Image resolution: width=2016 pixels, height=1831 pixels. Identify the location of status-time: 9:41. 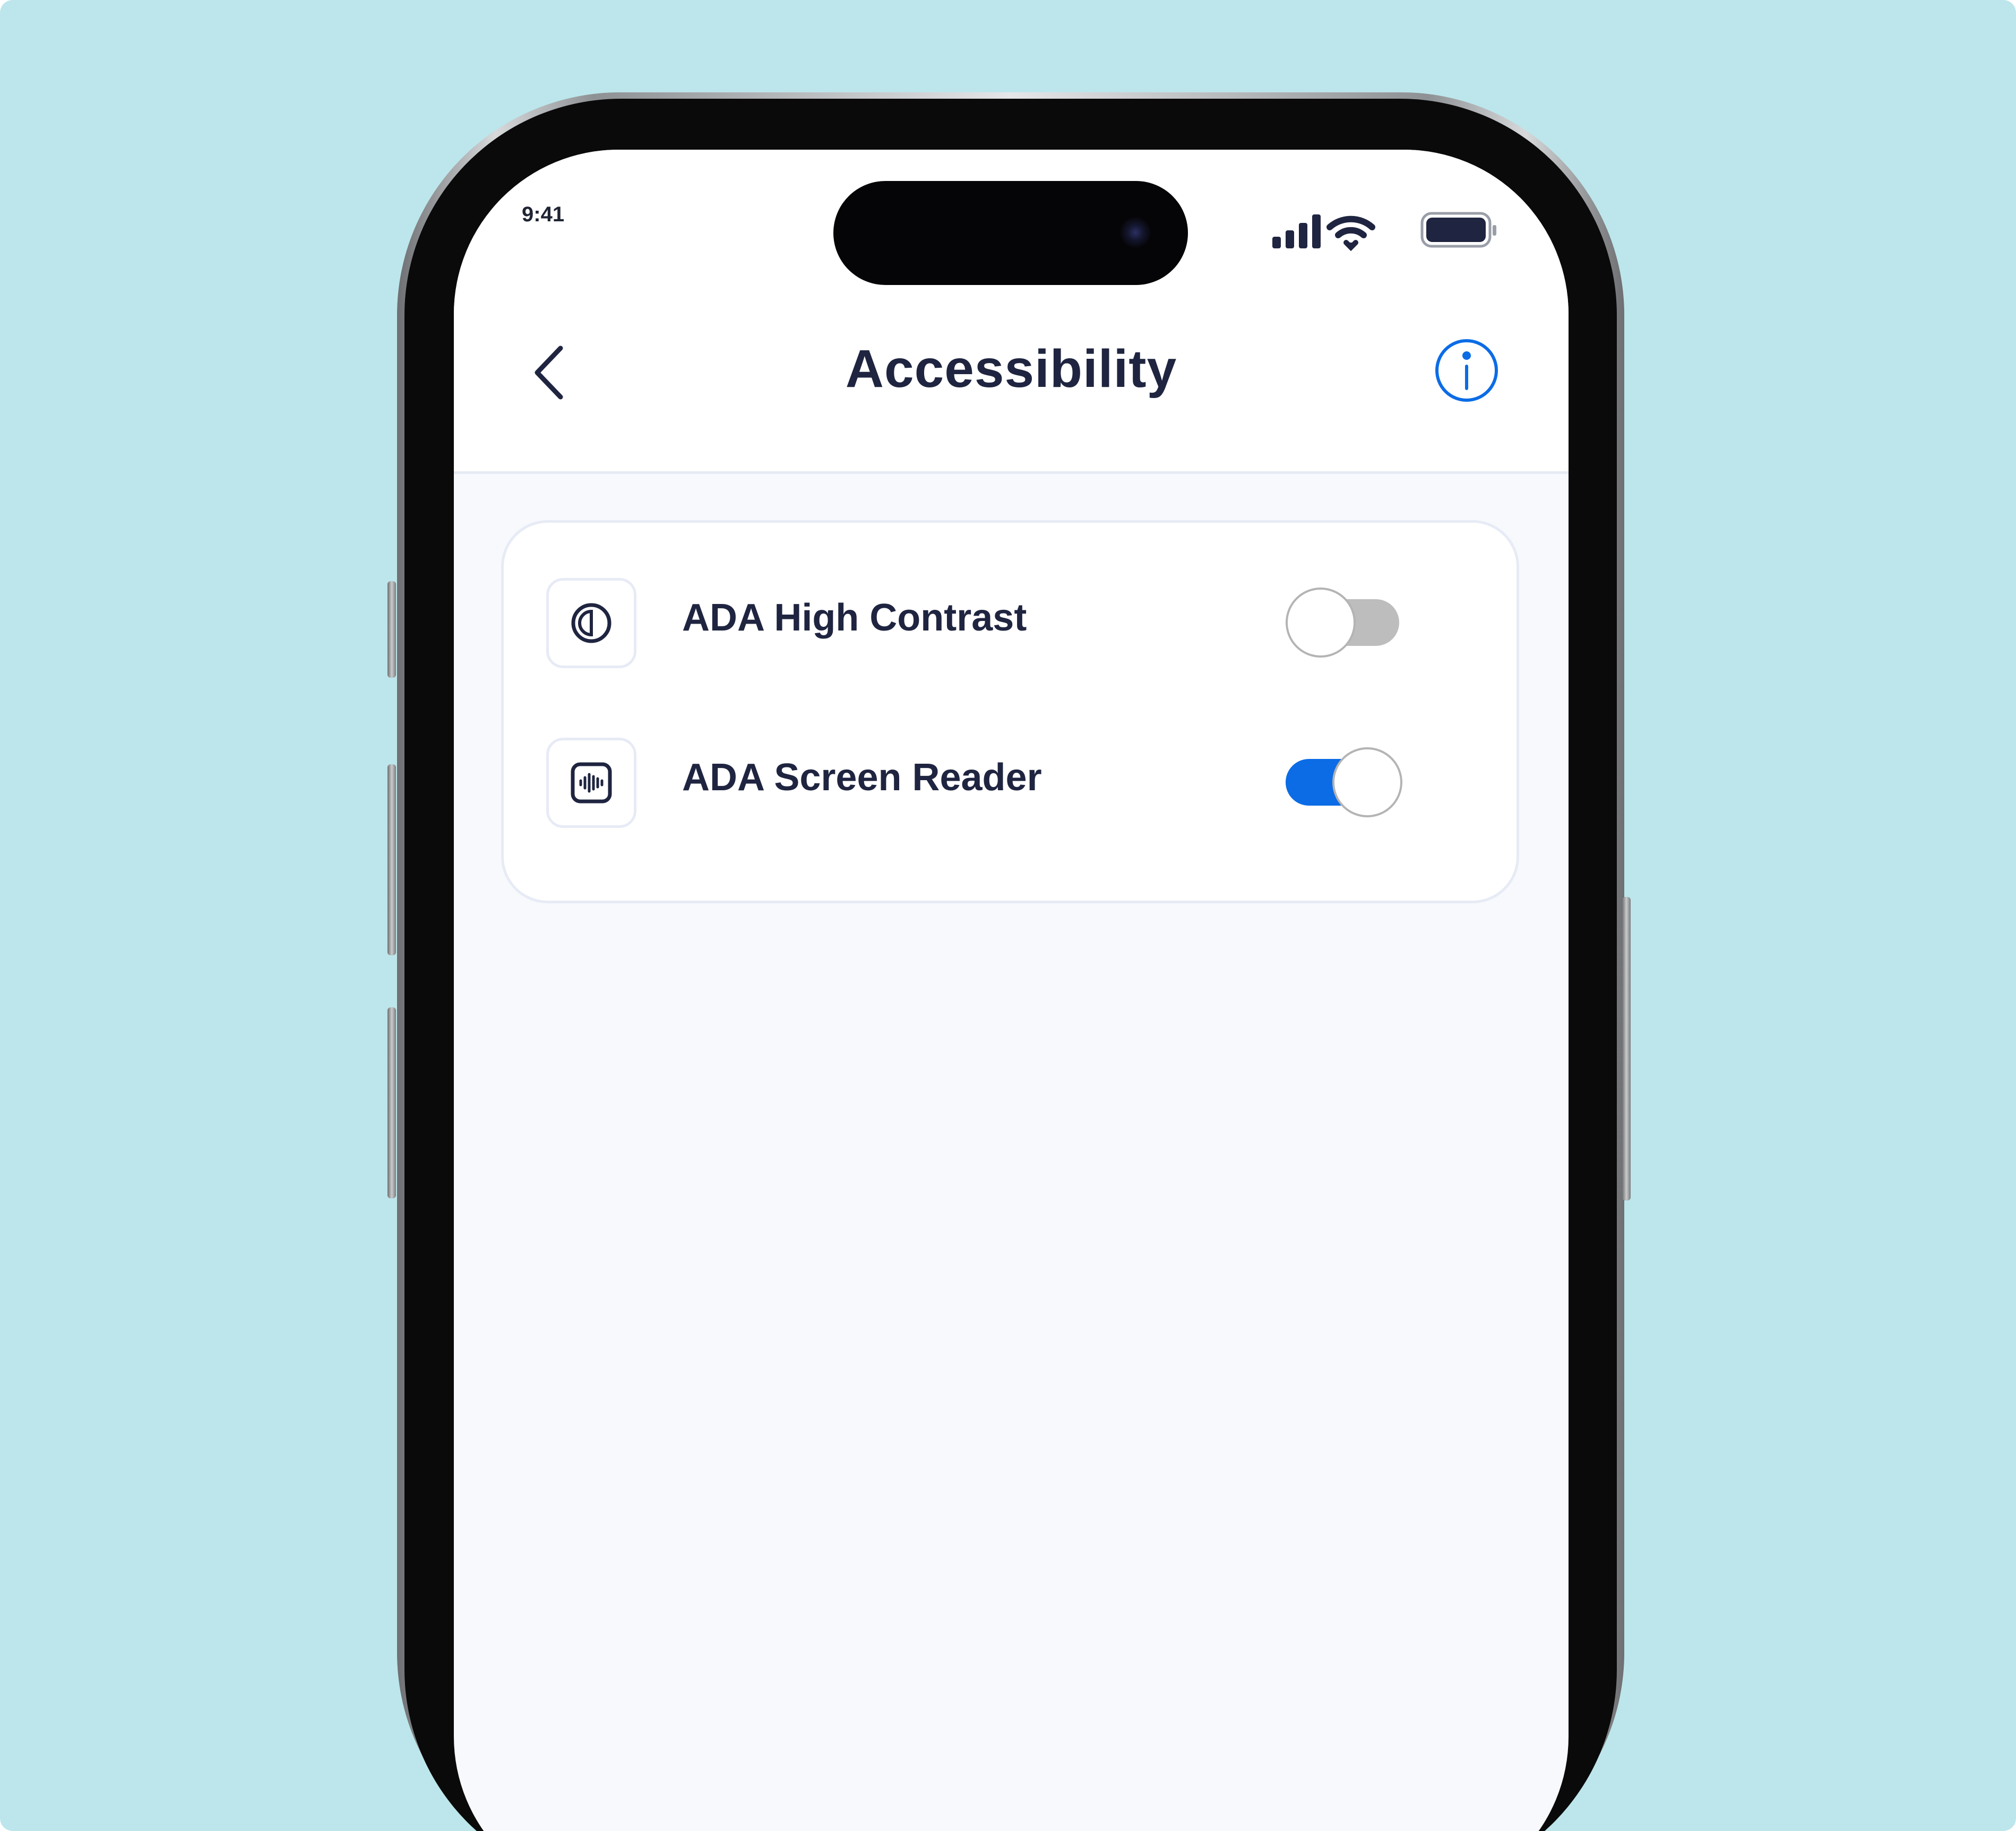
(543, 214).